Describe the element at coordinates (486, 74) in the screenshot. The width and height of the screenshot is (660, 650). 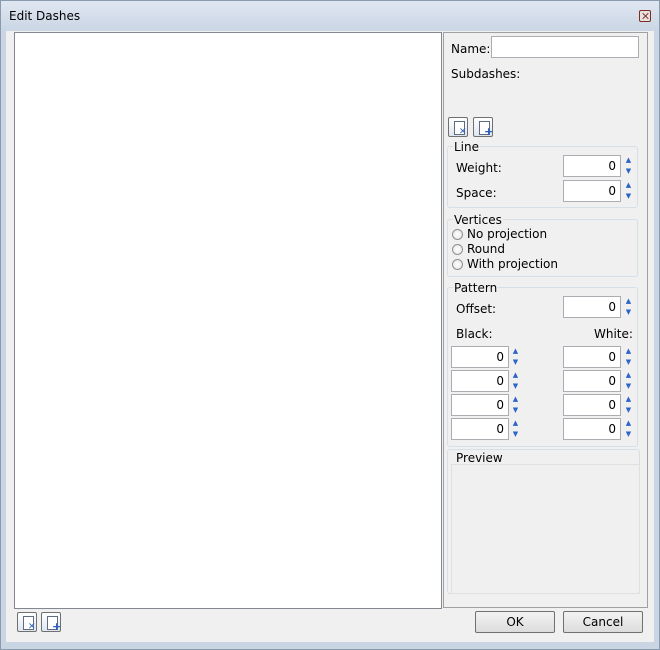
I see `subdashes-label: Subdashes:` at that location.